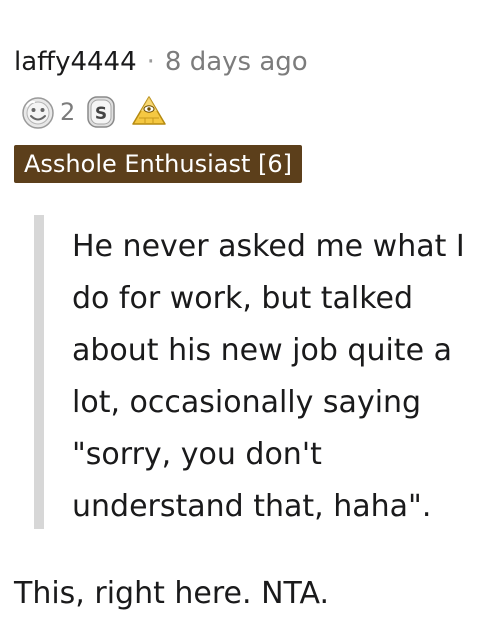 The height and width of the screenshot is (632, 494). Describe the element at coordinates (161, 62) in the screenshot. I see `comment-meta: laffy4444 · 8 days ago` at that location.